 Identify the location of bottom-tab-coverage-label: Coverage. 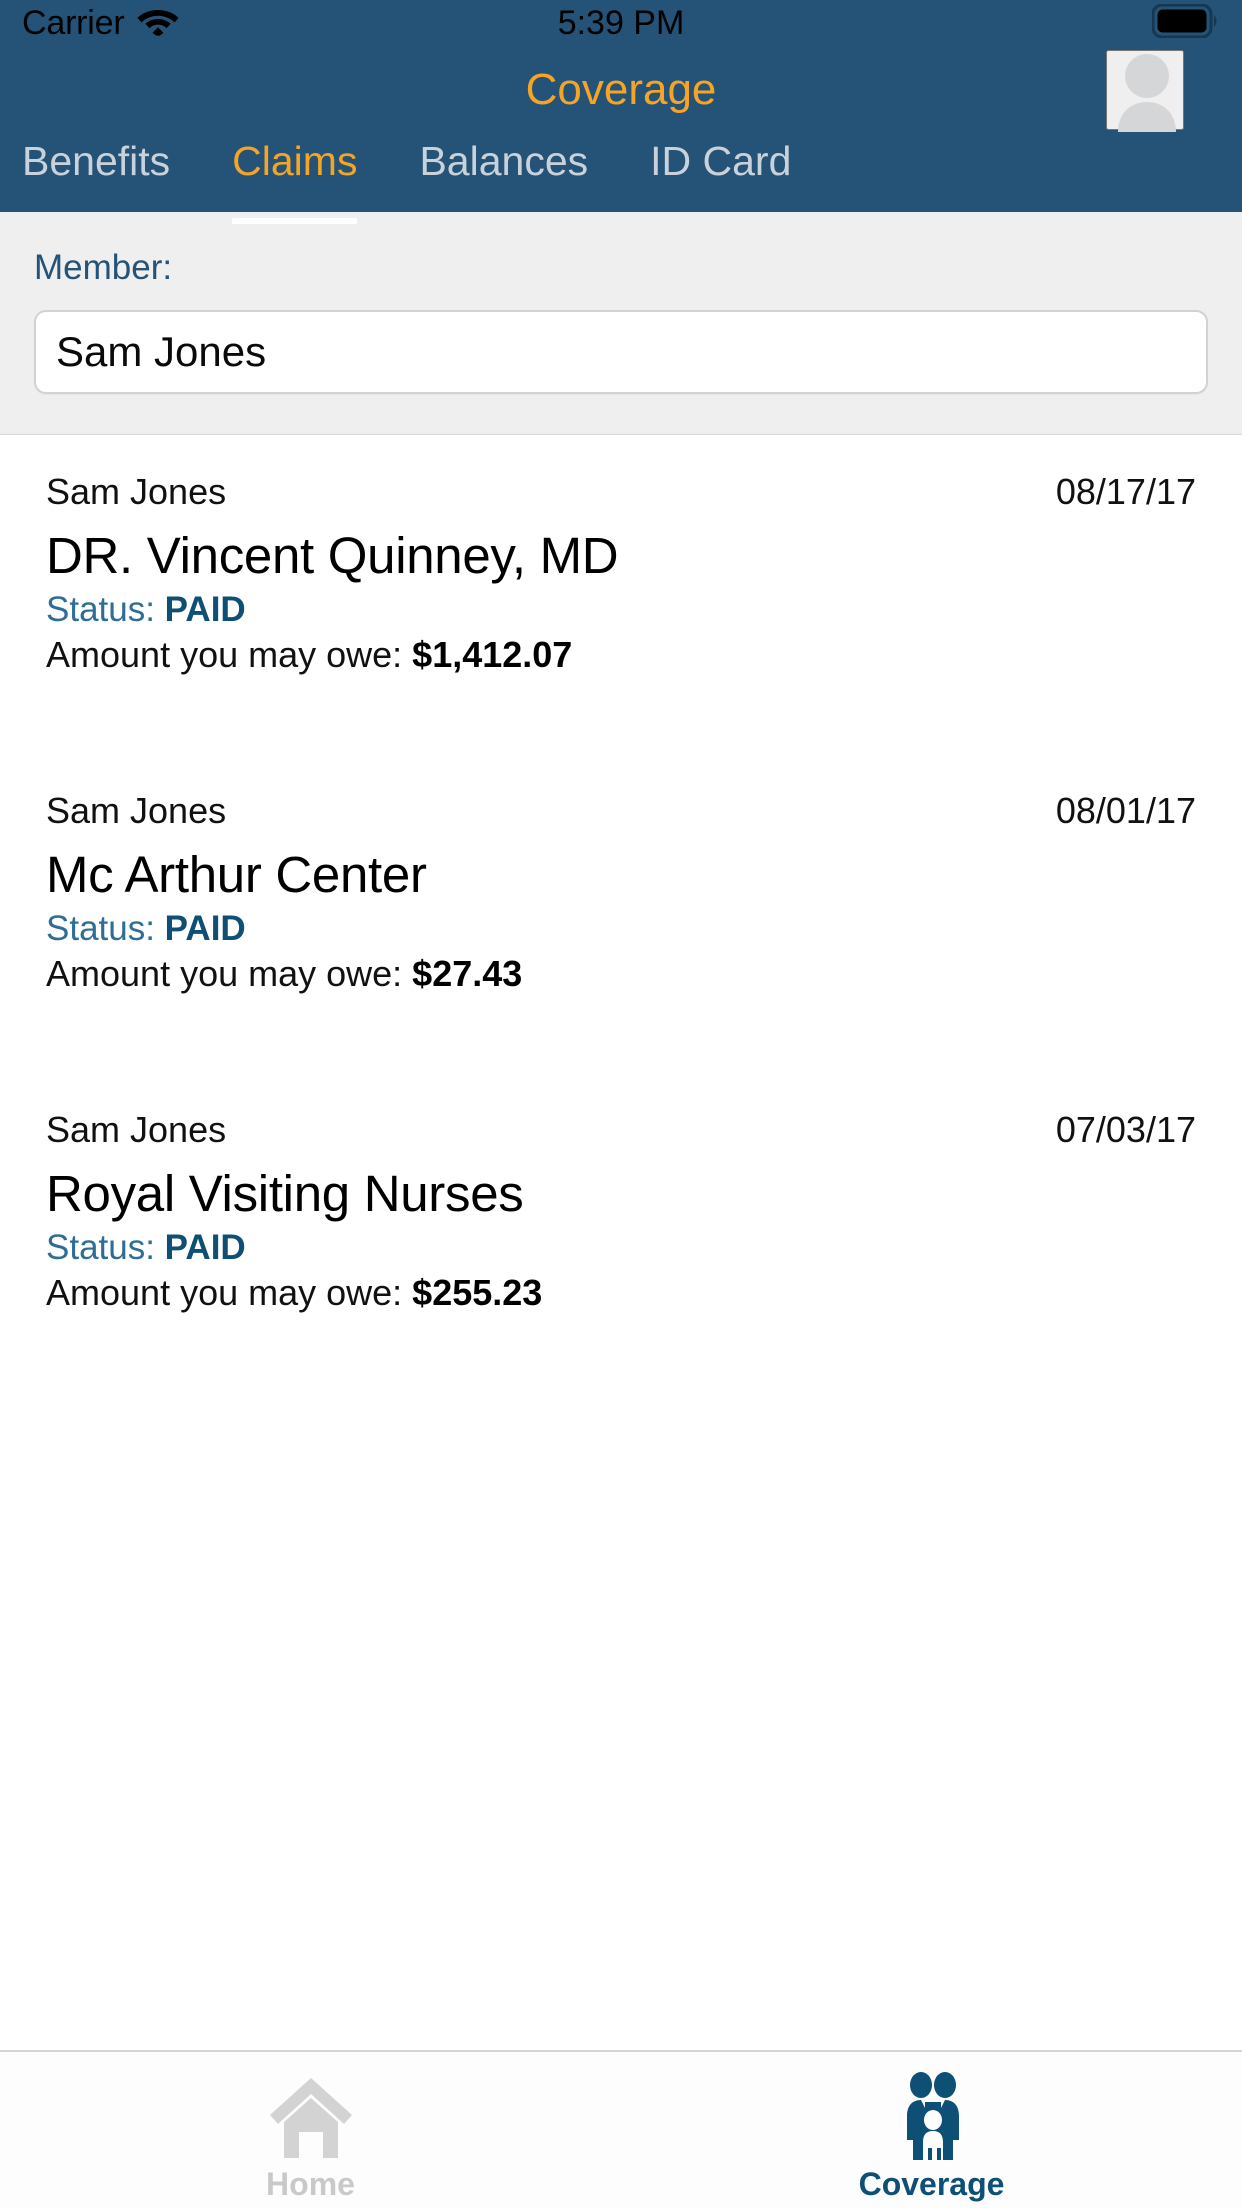
(931, 2183).